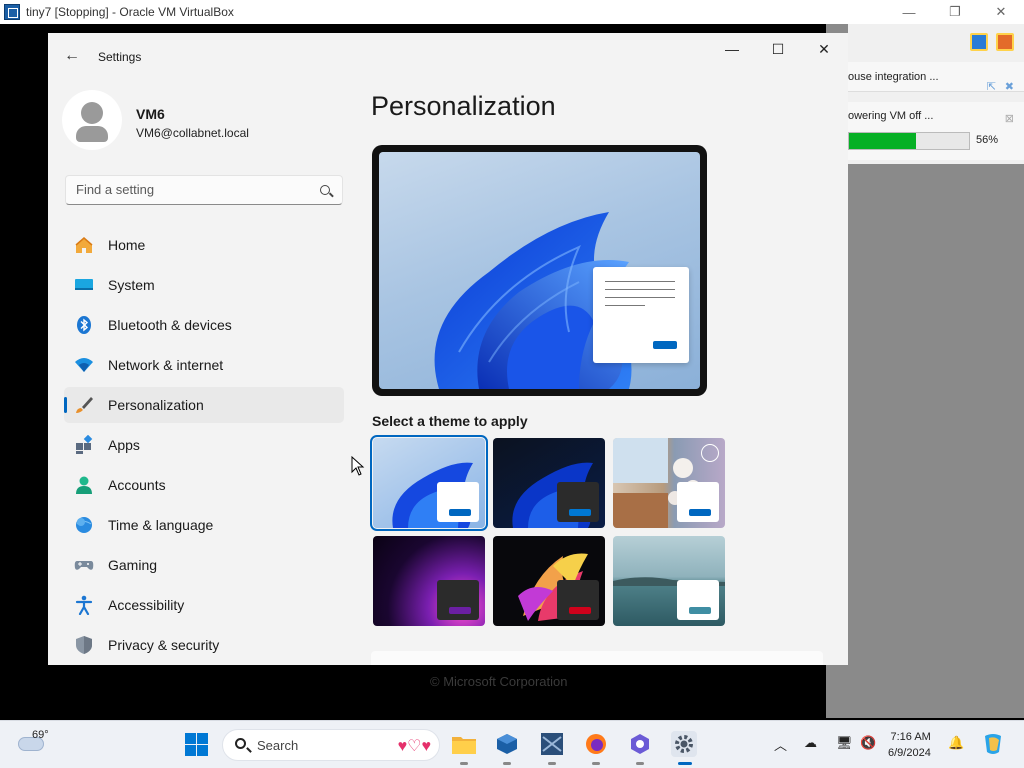  Describe the element at coordinates (883, 141) in the screenshot. I see `progress-fill` at that location.